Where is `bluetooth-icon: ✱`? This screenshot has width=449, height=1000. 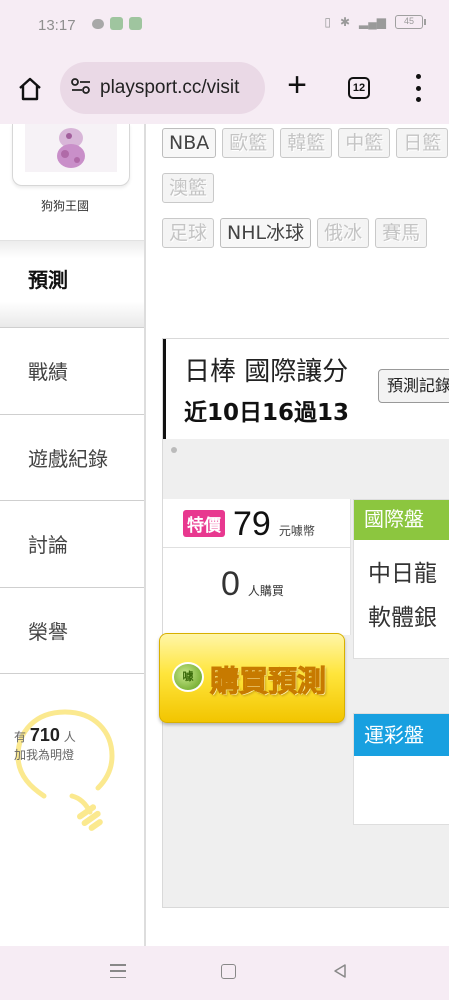 bluetooth-icon: ✱ is located at coordinates (345, 22).